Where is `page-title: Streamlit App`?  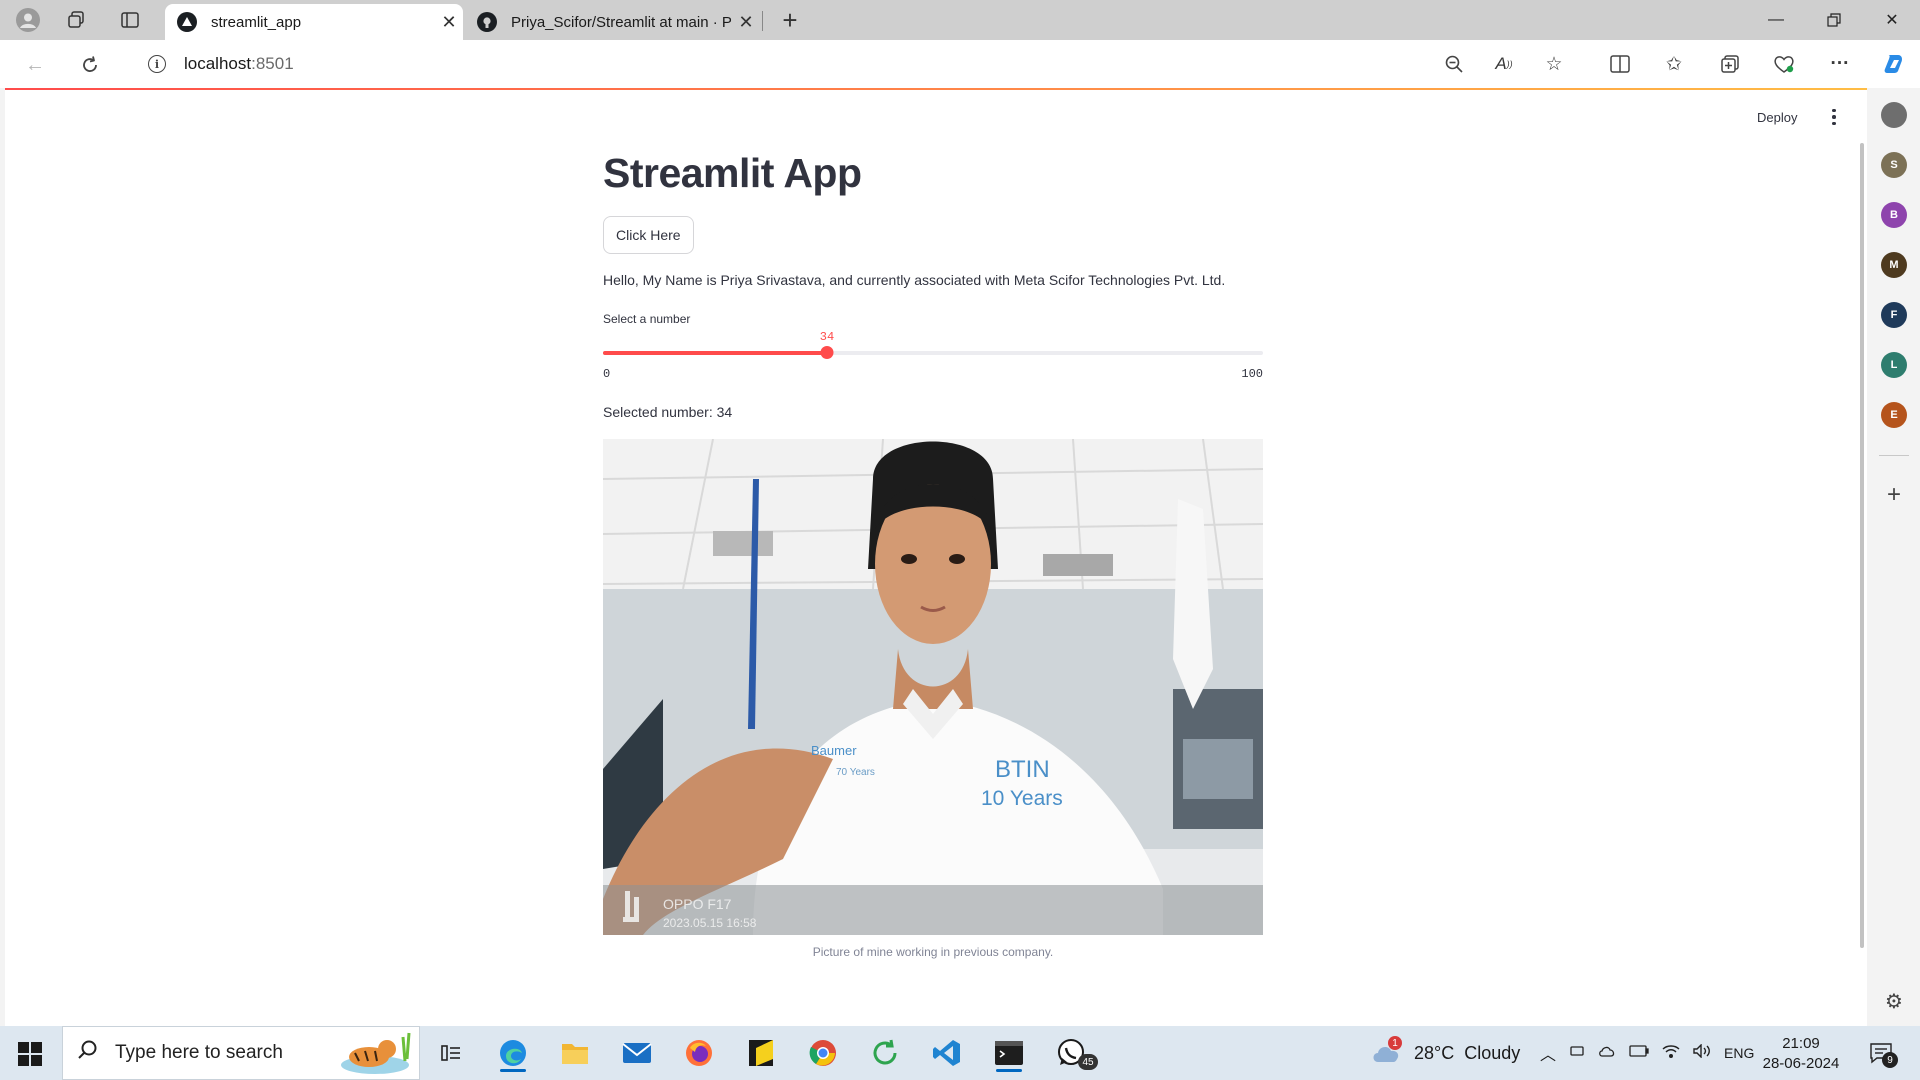 page-title: Streamlit App is located at coordinates (732, 173).